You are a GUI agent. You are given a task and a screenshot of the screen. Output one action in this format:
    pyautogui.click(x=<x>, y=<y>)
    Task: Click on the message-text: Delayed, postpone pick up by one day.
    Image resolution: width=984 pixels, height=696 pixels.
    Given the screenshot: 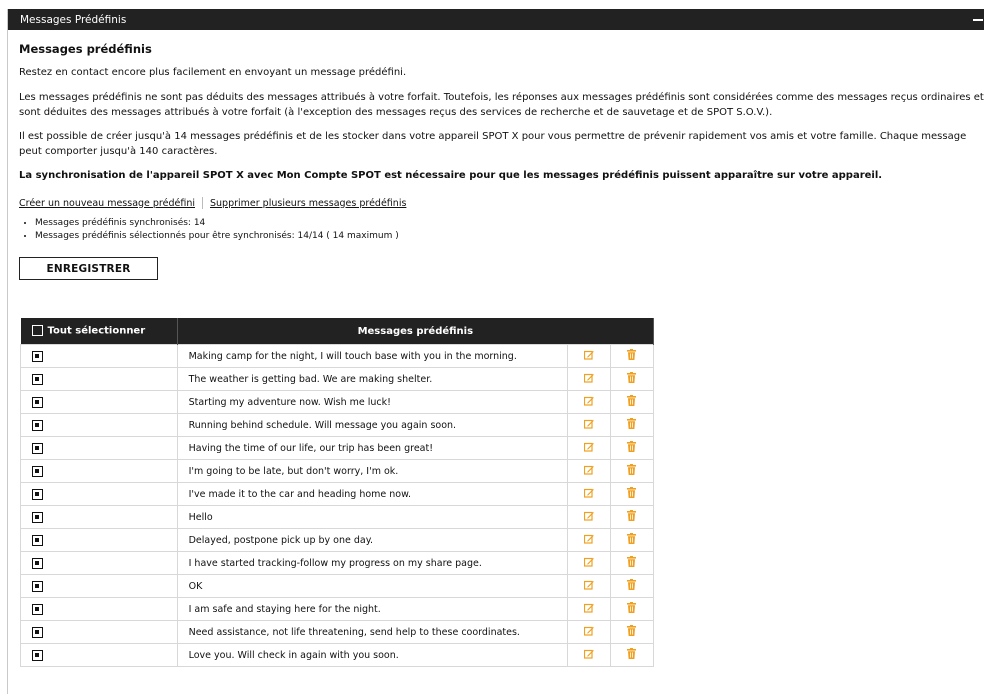 What is the action you would take?
    pyautogui.click(x=372, y=540)
    